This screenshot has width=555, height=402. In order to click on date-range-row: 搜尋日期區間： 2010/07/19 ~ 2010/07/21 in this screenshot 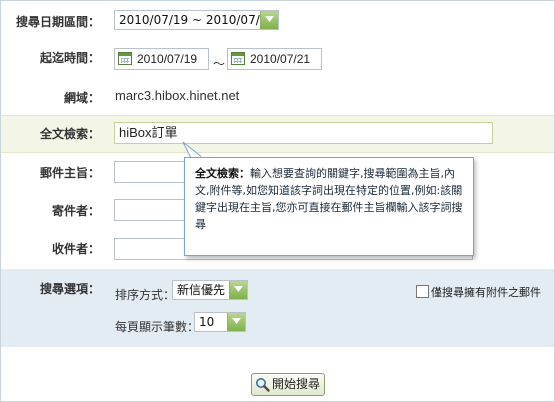, I will do `click(277, 19)`.